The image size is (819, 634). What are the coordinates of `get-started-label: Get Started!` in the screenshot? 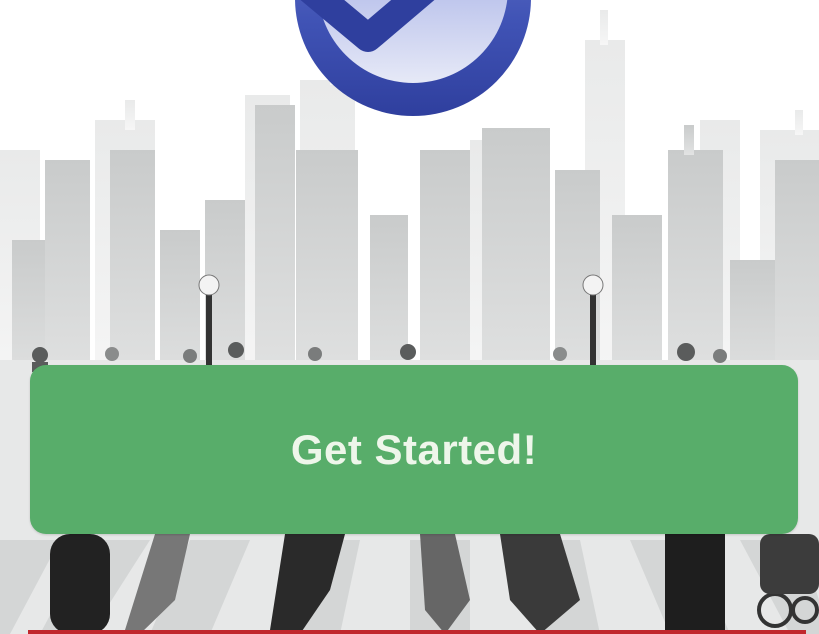 It's located at (414, 449).